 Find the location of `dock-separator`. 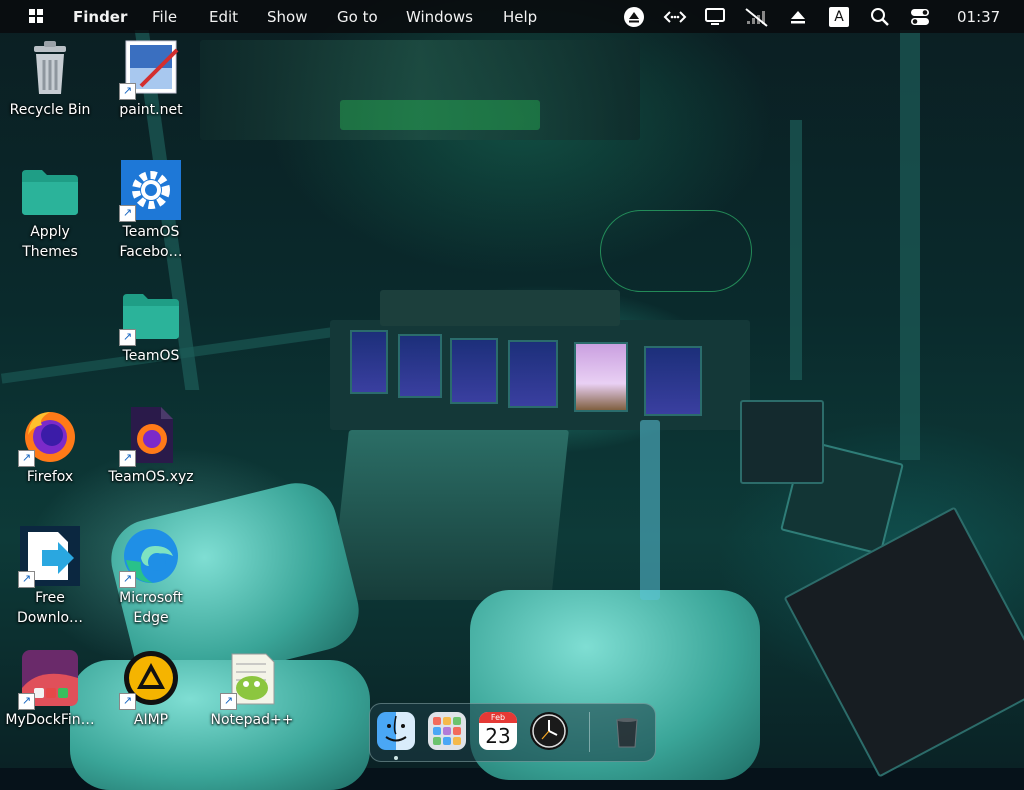

dock-separator is located at coordinates (589, 732).